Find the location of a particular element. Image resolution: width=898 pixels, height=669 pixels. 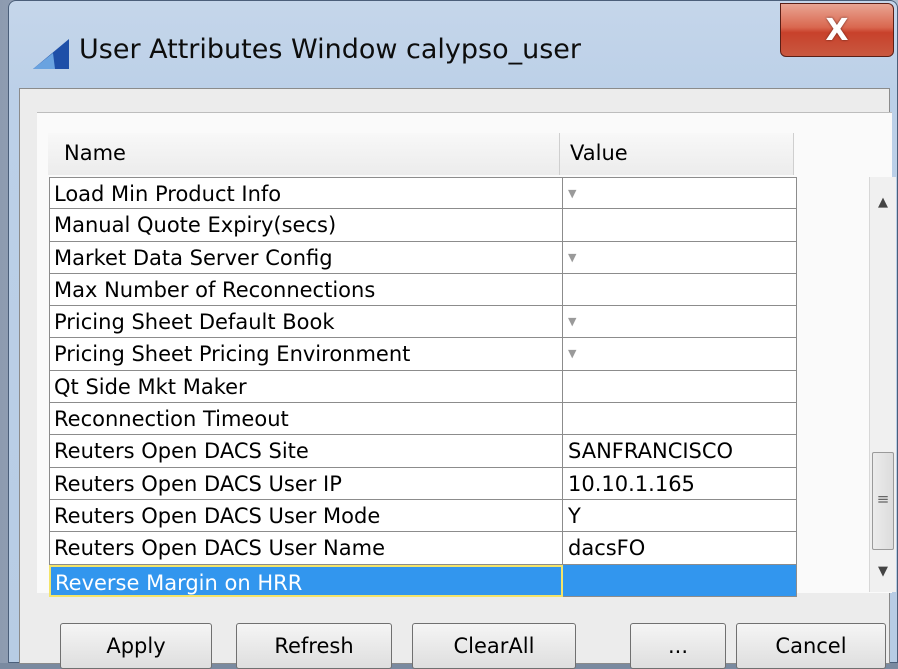

attribute-value-cell: SANFRANCISCO is located at coordinates (680, 451).